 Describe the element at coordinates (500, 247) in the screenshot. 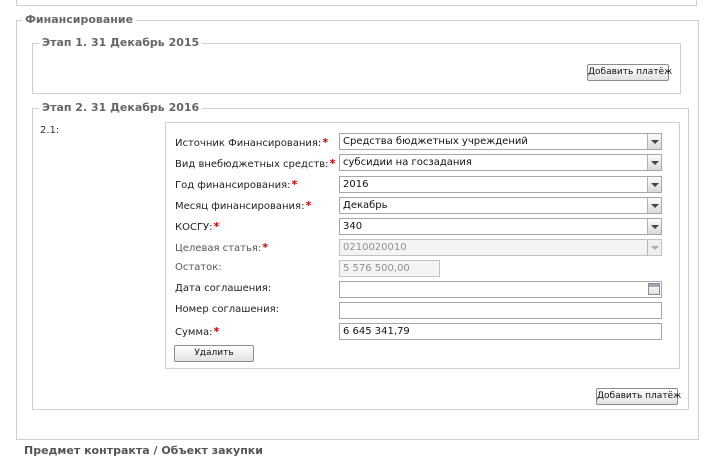

I see `target-article-select: 0210020010` at that location.